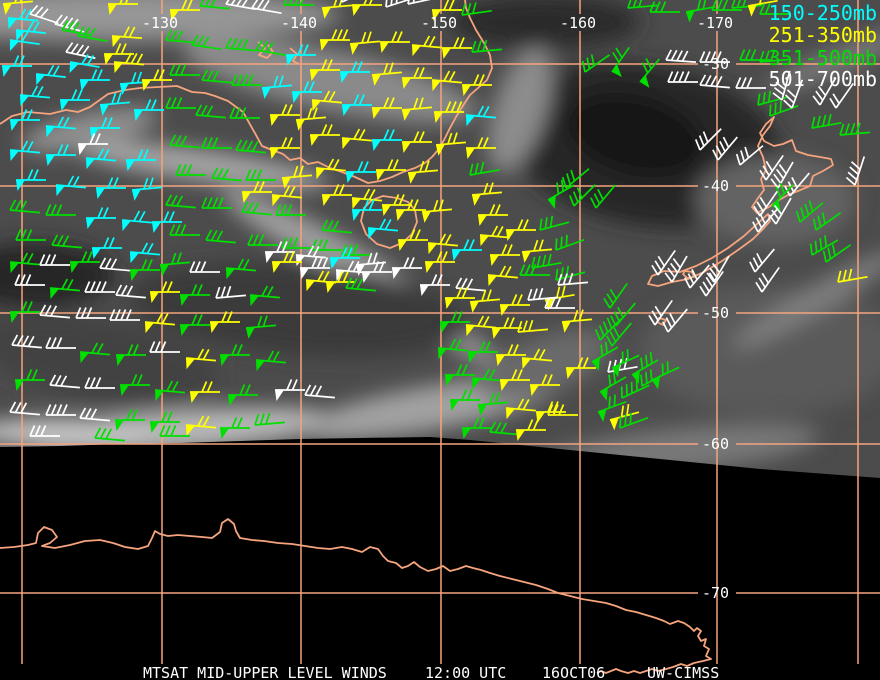 The width and height of the screenshot is (880, 680). I want to click on legend: 150-250mb 251-350mb 351-500mb 501-700mb, so click(823, 46).